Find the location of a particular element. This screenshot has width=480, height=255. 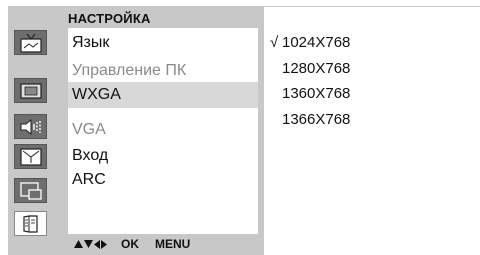

speaker-icon is located at coordinates (30, 126).